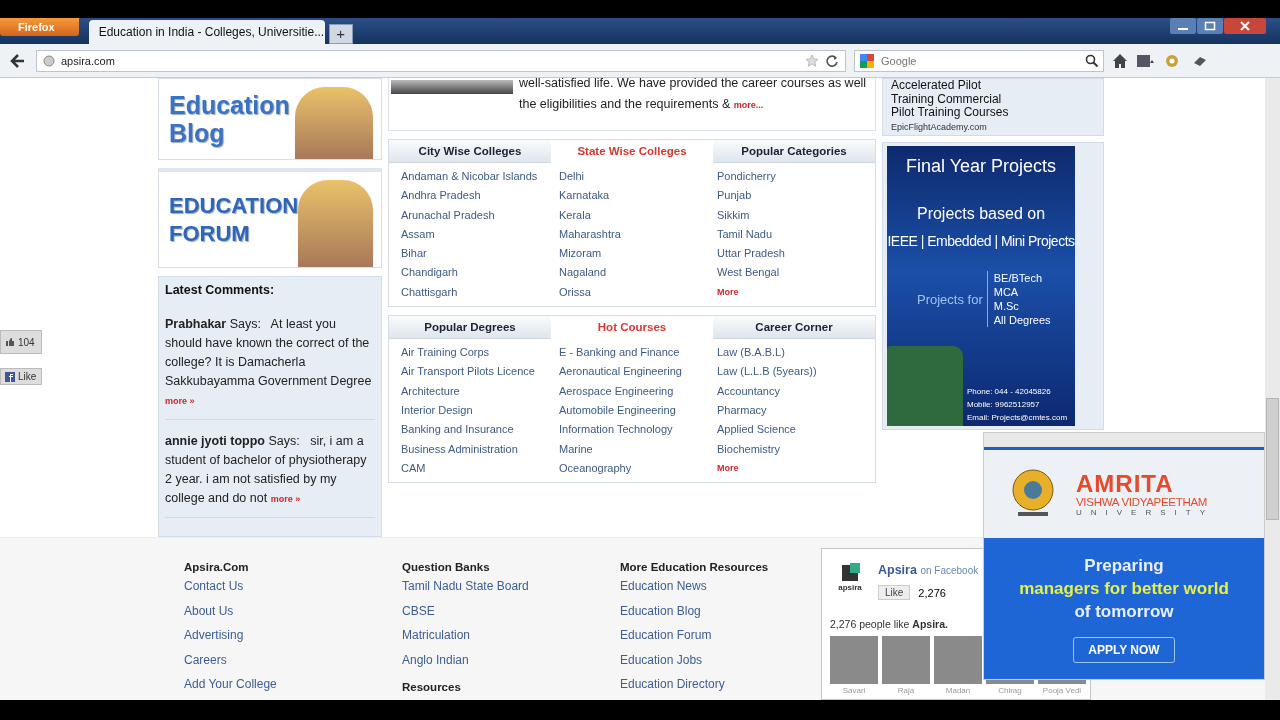  What do you see at coordinates (638, 391) in the screenshot?
I see `list-link: Aerospace Engineering` at bounding box center [638, 391].